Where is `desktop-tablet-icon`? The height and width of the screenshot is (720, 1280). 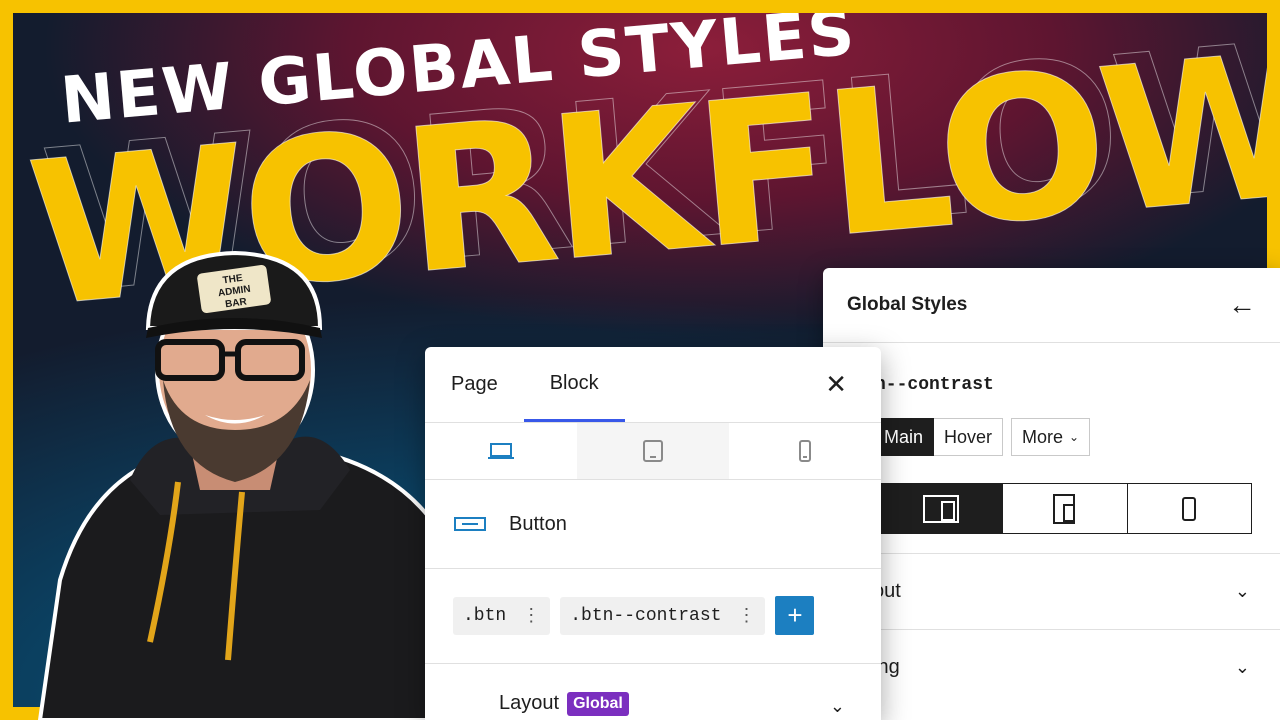 desktop-tablet-icon is located at coordinates (940, 508).